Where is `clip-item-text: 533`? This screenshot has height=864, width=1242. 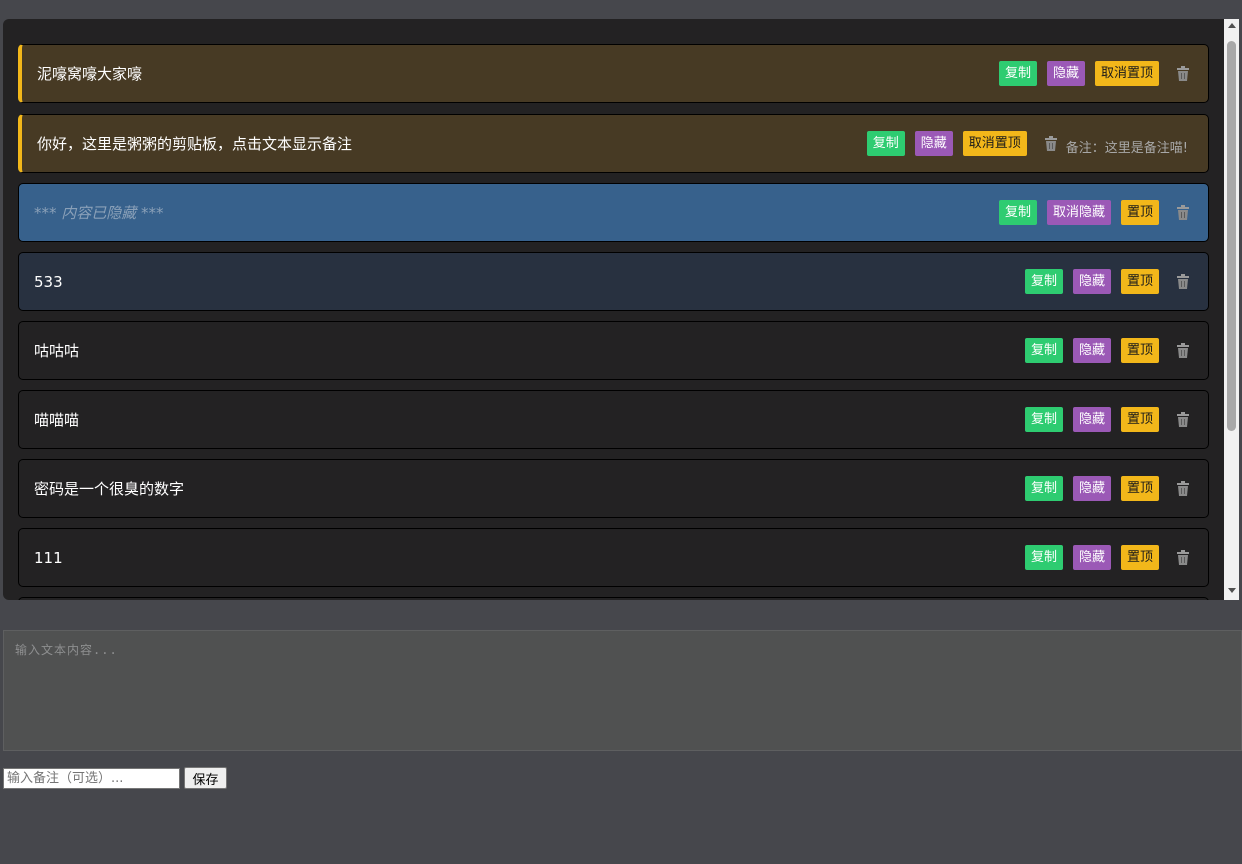 clip-item-text: 533 is located at coordinates (48, 281).